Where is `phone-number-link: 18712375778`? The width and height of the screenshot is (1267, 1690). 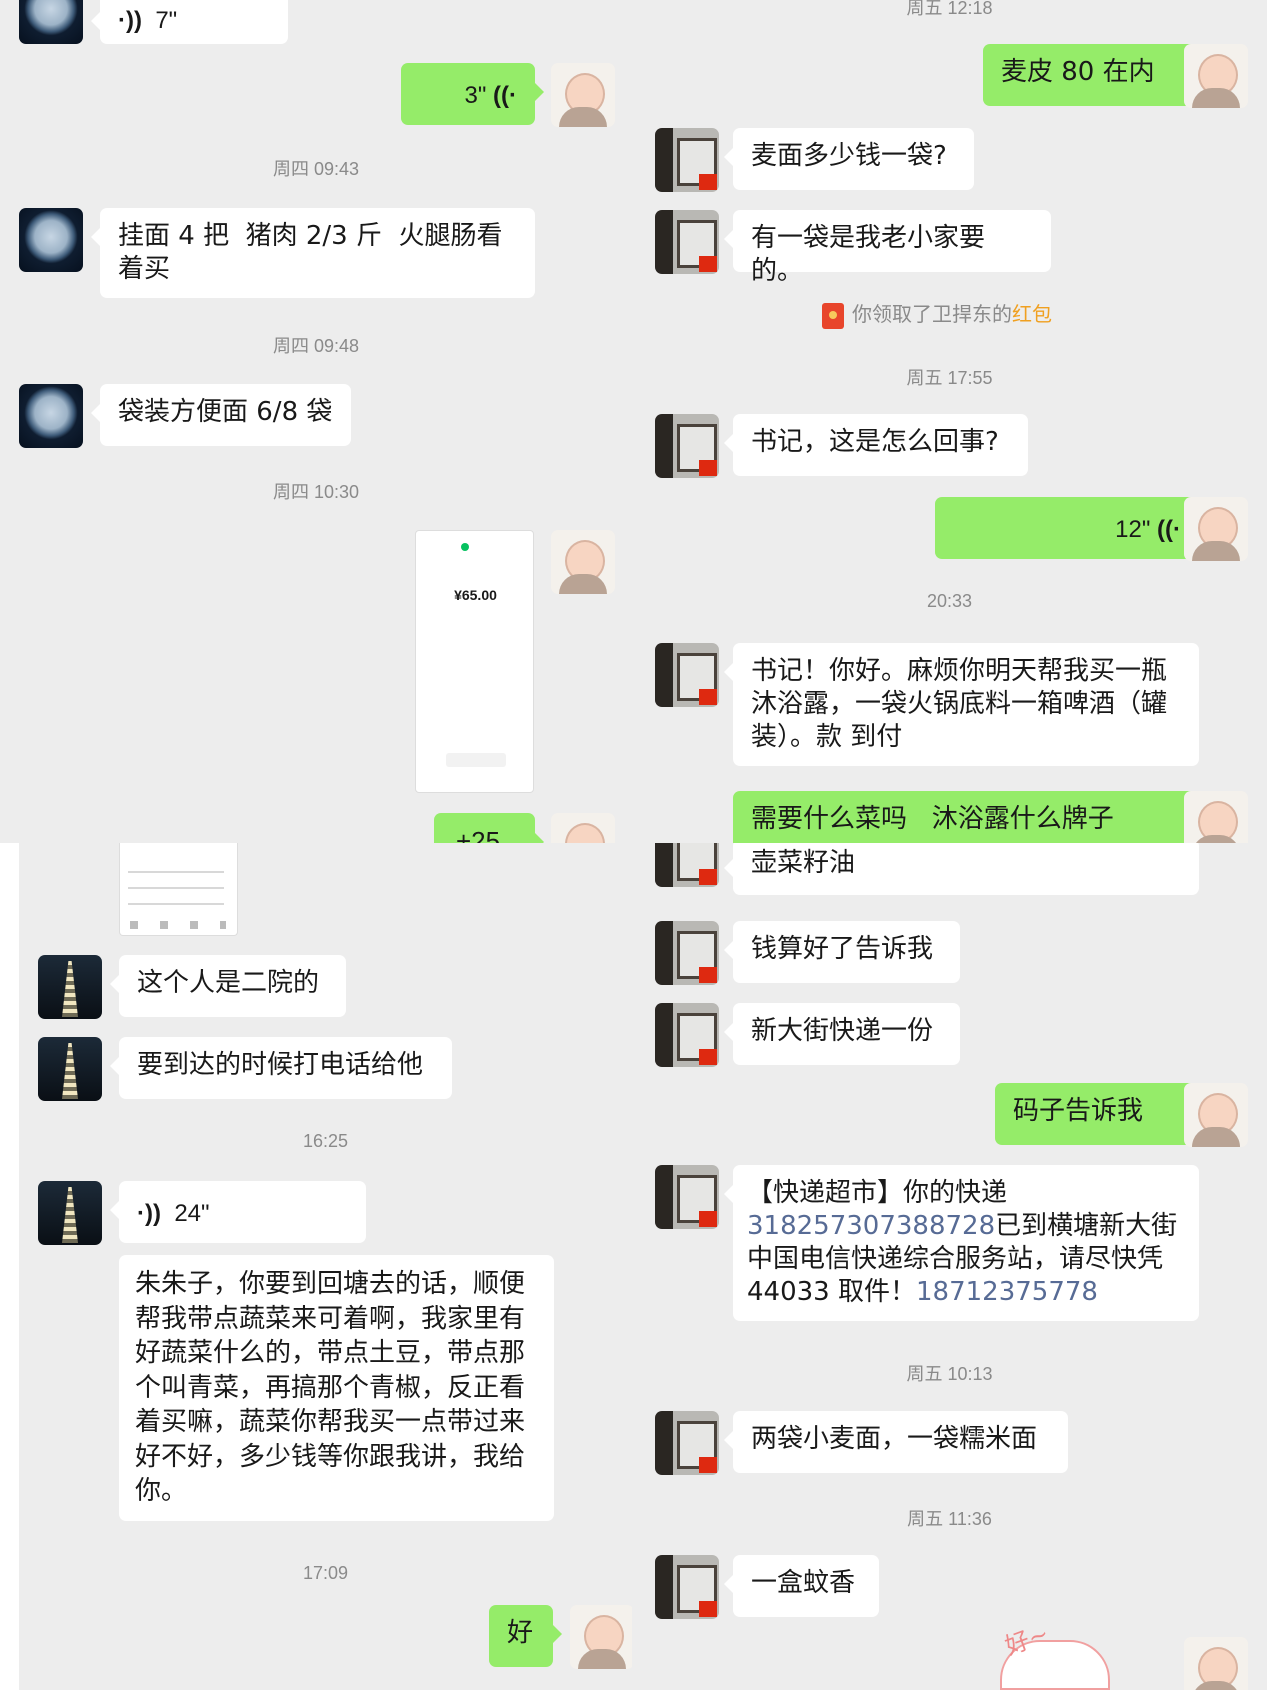
phone-number-link: 18712375778 is located at coordinates (1007, 1292).